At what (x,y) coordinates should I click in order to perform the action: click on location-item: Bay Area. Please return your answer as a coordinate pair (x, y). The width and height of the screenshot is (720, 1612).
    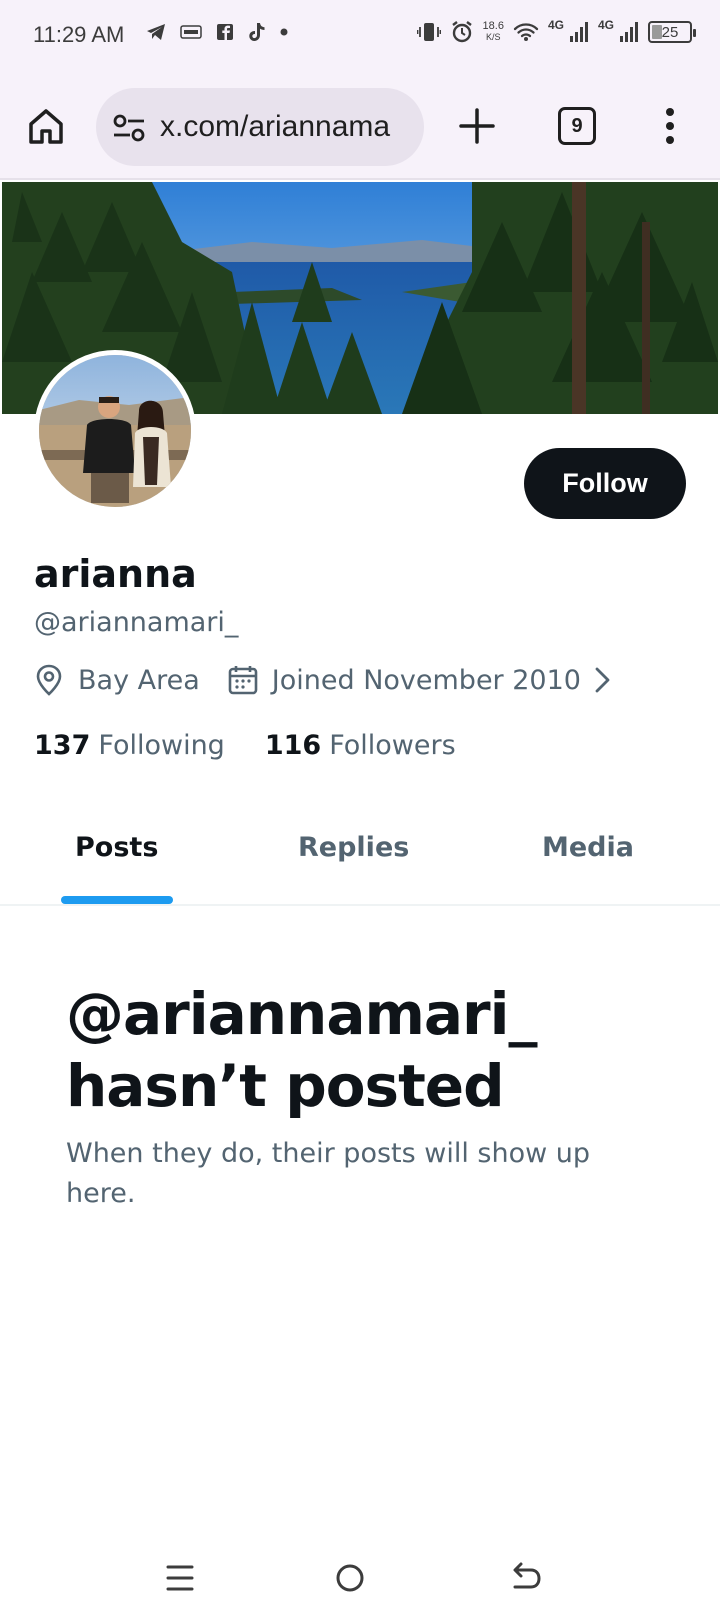
    Looking at the image, I should click on (117, 680).